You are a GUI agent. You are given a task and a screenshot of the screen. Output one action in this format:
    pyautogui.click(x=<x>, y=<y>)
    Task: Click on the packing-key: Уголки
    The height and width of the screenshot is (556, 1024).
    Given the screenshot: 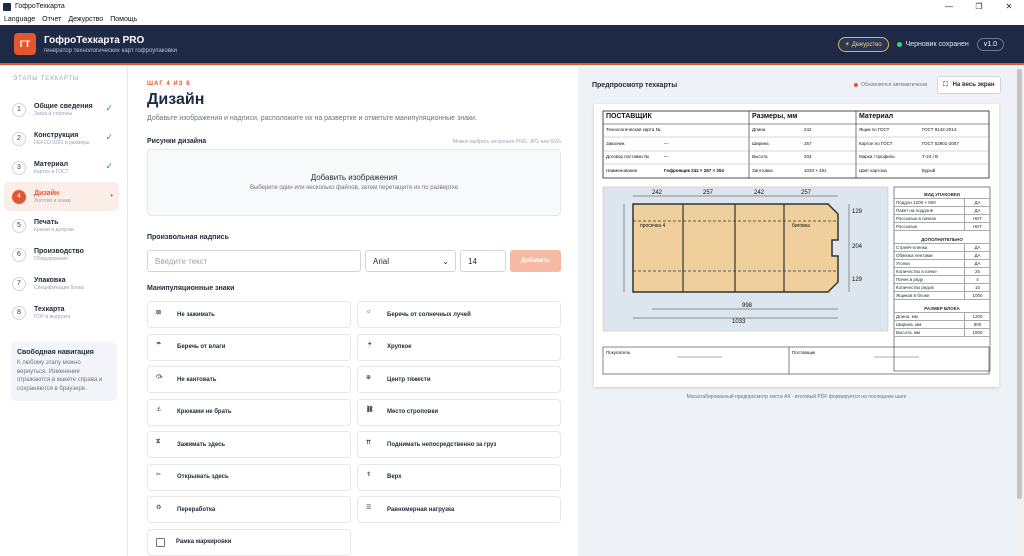 What is the action you would take?
    pyautogui.click(x=903, y=263)
    